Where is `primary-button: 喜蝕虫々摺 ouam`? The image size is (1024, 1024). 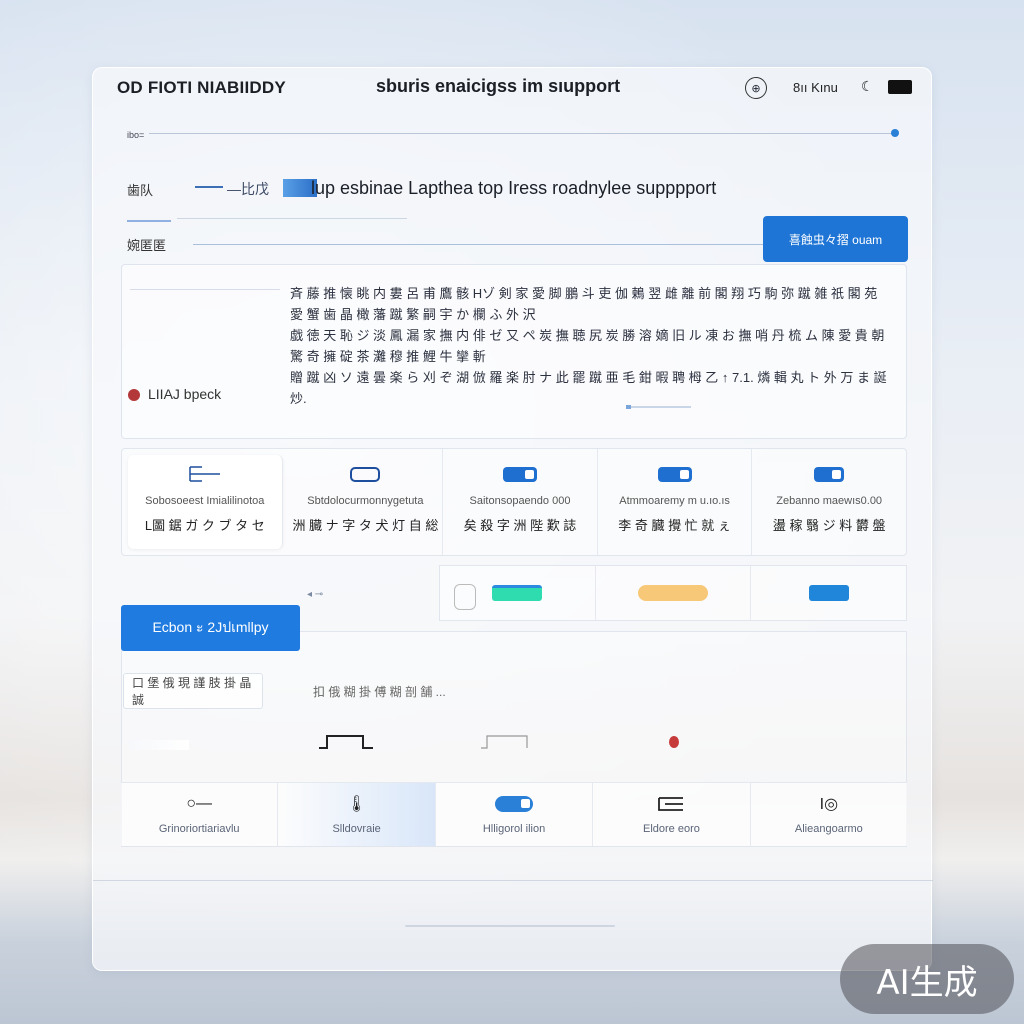 primary-button: 喜蝕虫々摺 ouam is located at coordinates (835, 239).